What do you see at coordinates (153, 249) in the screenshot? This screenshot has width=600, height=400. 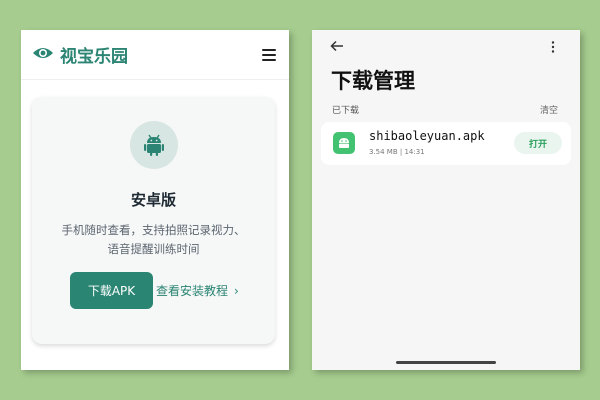 I see `description-line-2: 语音提醒训练时间` at bounding box center [153, 249].